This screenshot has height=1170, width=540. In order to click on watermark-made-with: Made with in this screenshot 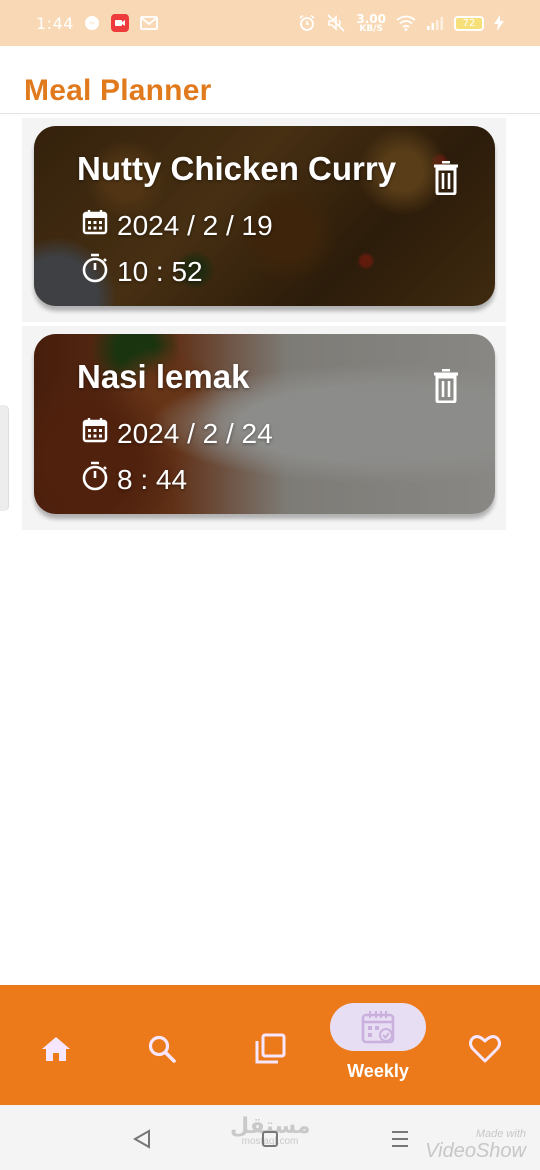, I will do `click(500, 1134)`.